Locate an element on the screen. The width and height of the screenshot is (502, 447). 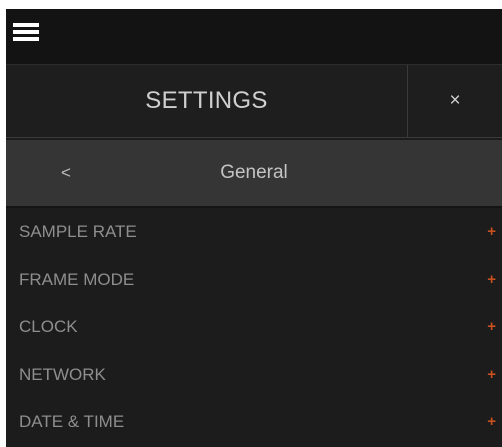
menu-item-sample-rate: SAMPLE RATE + is located at coordinates (254, 232).